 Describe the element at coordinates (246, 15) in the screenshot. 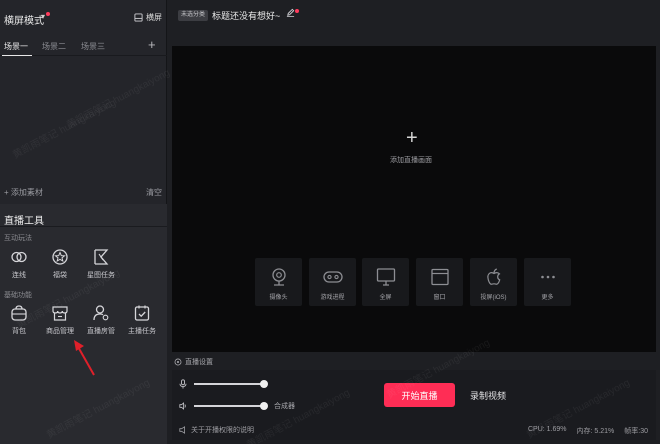

I see `stream-title: 标题还没有想好~` at that location.